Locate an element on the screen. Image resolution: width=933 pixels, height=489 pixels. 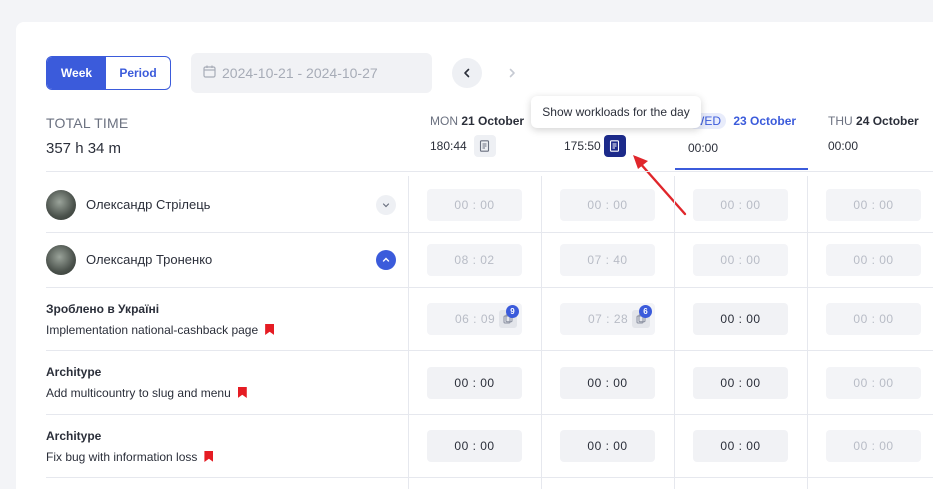
total-time-value: 357 h 34 m is located at coordinates (84, 148).